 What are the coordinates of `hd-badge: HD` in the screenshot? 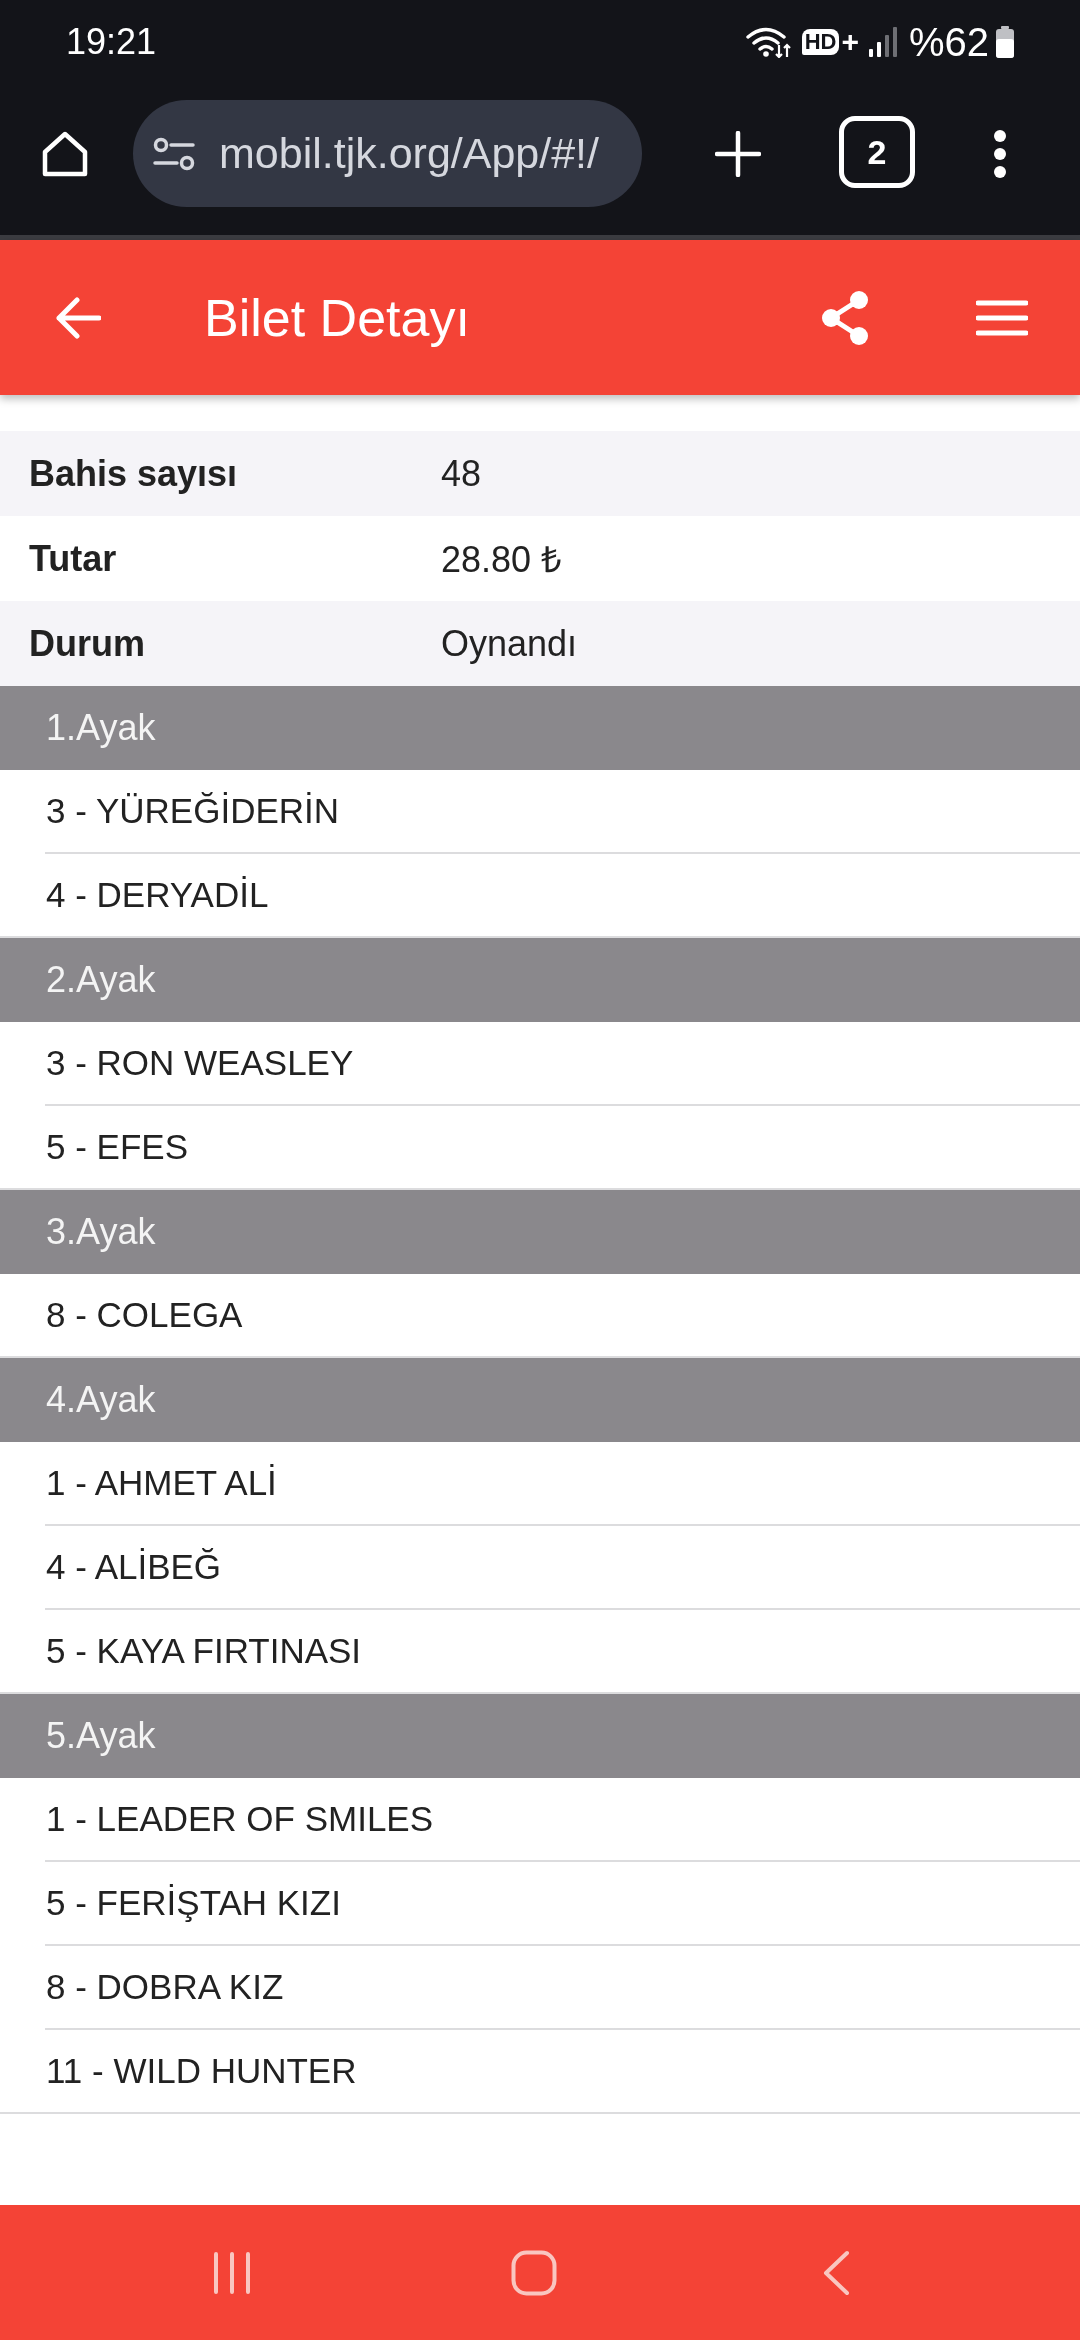 It's located at (820, 42).